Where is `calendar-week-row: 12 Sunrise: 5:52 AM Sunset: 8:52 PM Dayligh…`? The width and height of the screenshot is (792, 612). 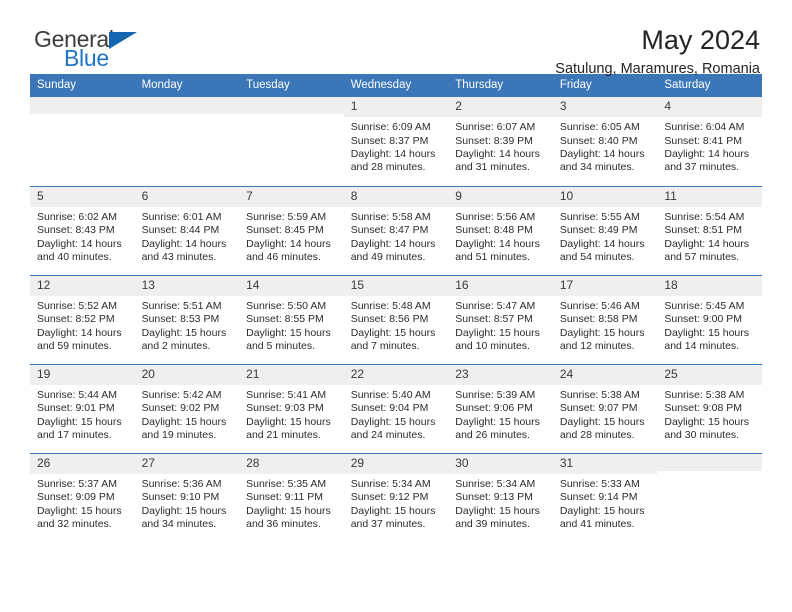
calendar-week-row: 12 Sunrise: 5:52 AM Sunset: 8:52 PM Dayligh… is located at coordinates (396, 319).